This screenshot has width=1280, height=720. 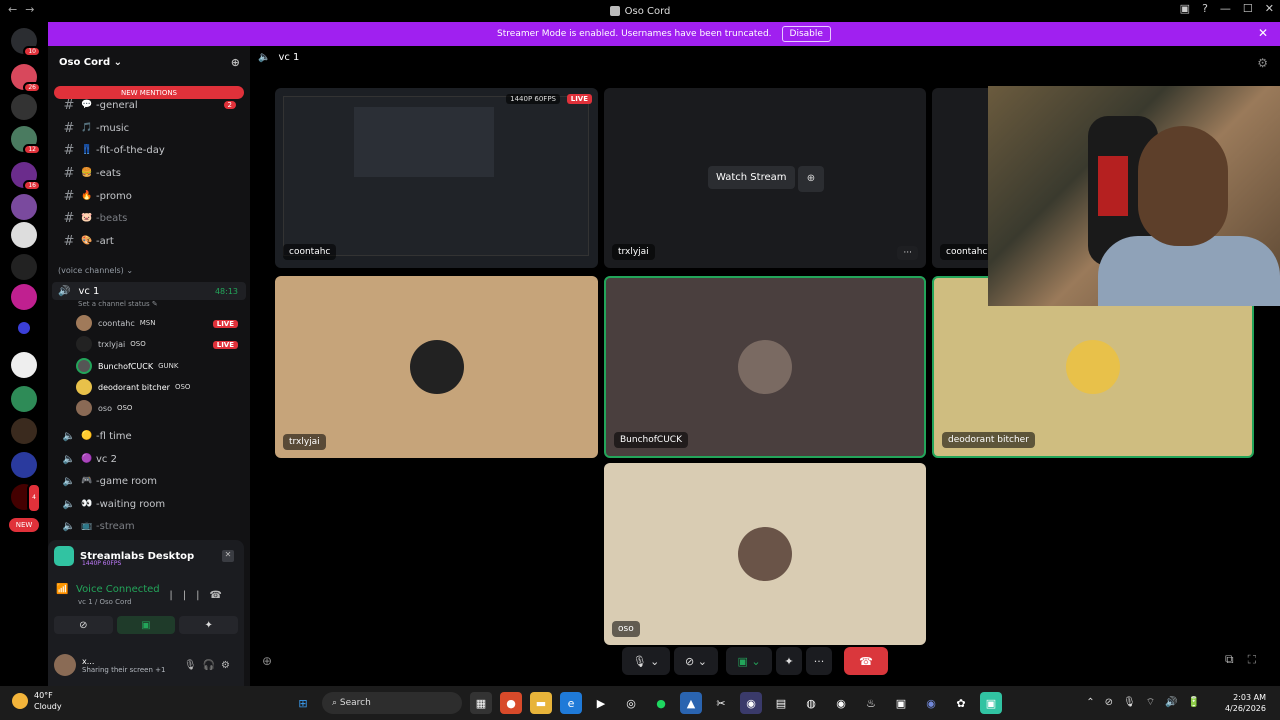 I want to click on spotify-icon: ●, so click(x=661, y=703).